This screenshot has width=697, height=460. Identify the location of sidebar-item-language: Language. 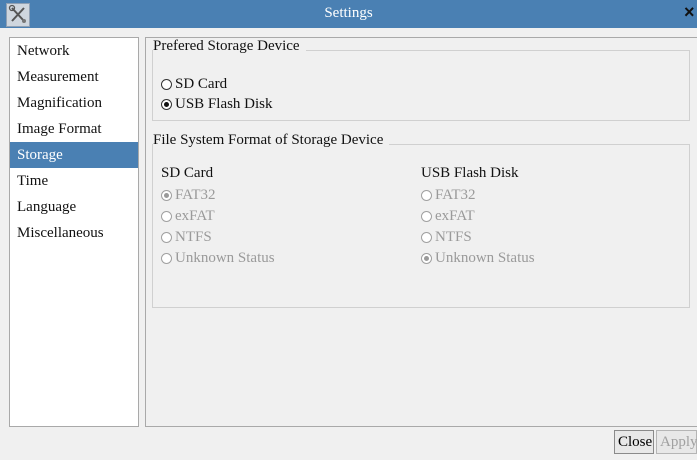
(74, 207).